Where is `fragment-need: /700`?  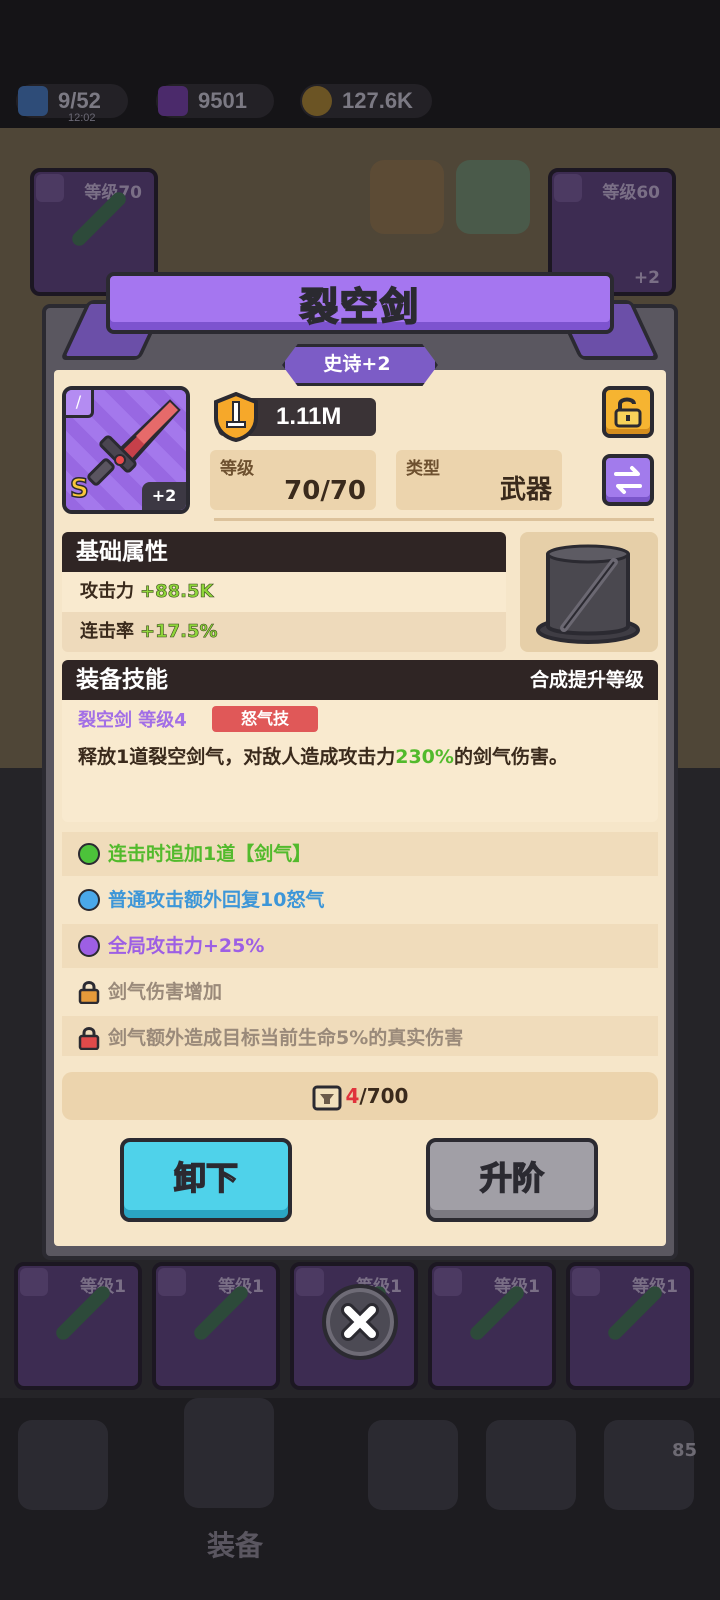
fragment-need: /700 is located at coordinates (384, 1096).